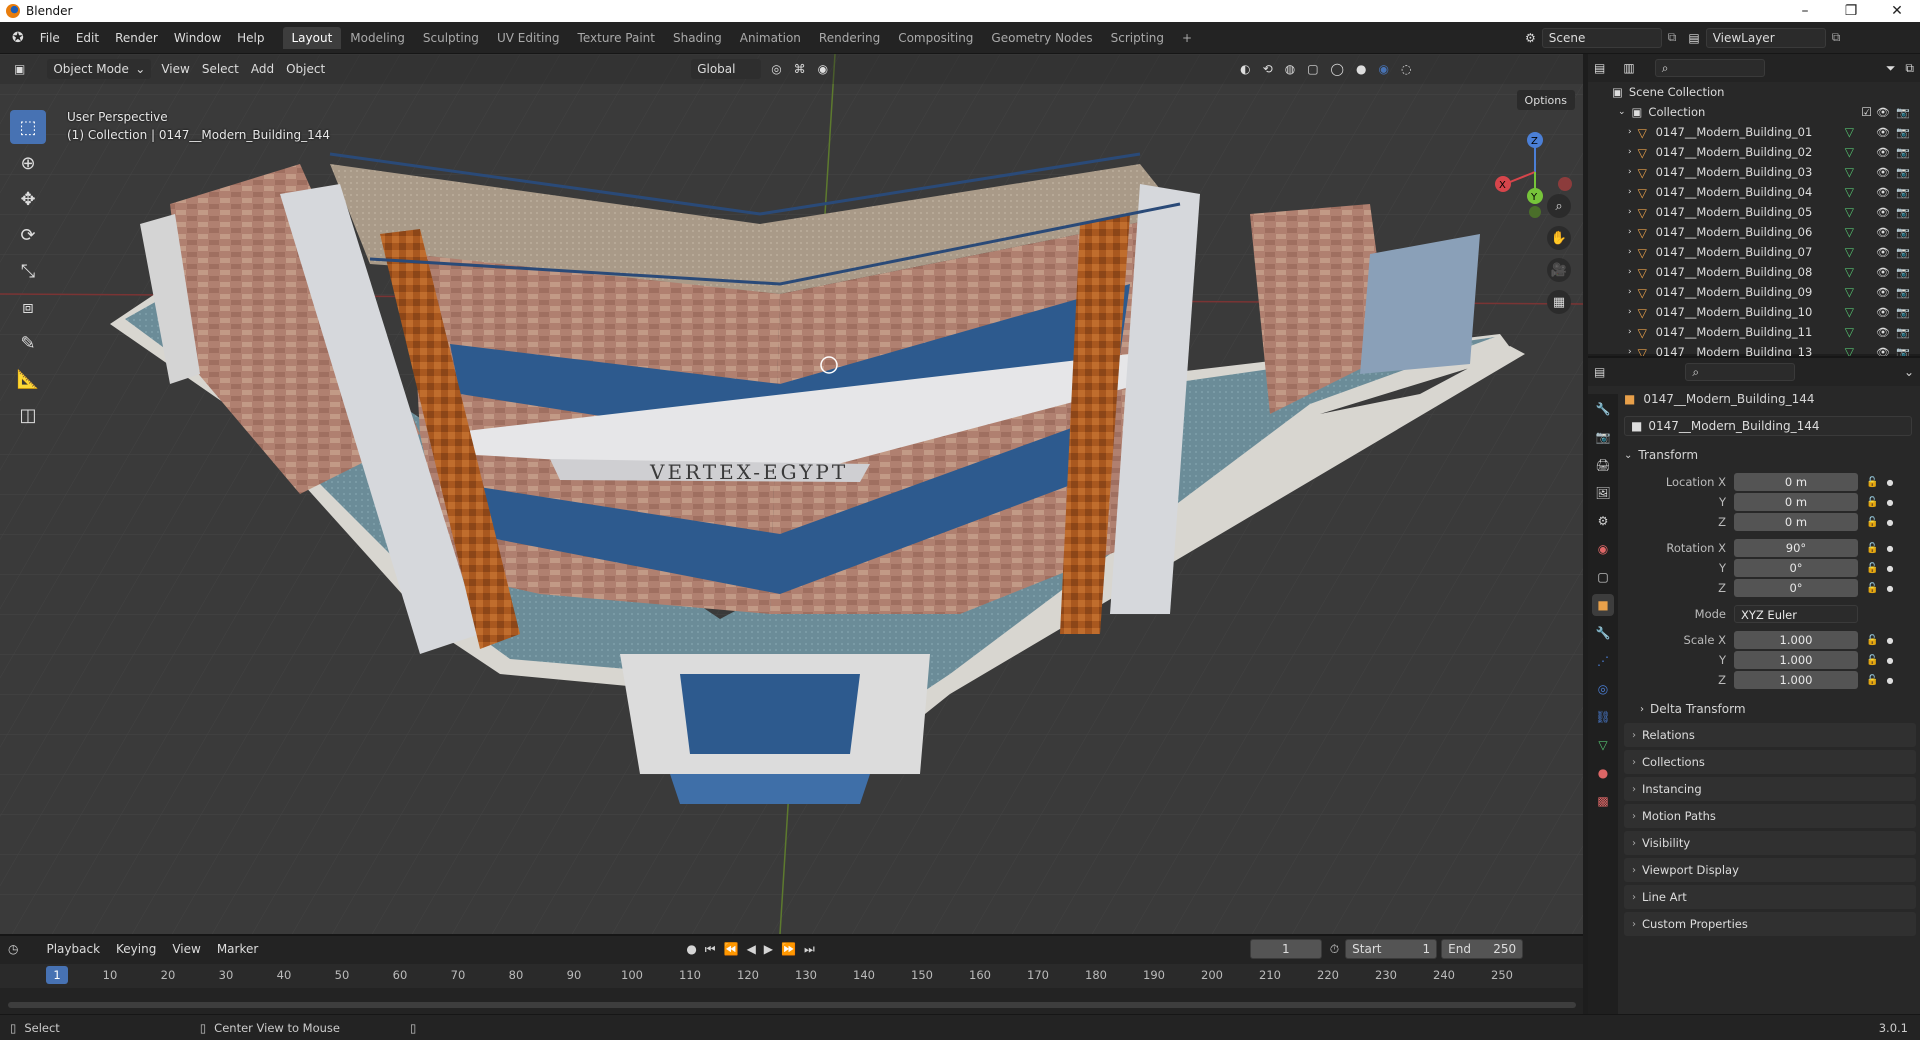  Describe the element at coordinates (136, 38) in the screenshot. I see `menu-render: Render` at that location.